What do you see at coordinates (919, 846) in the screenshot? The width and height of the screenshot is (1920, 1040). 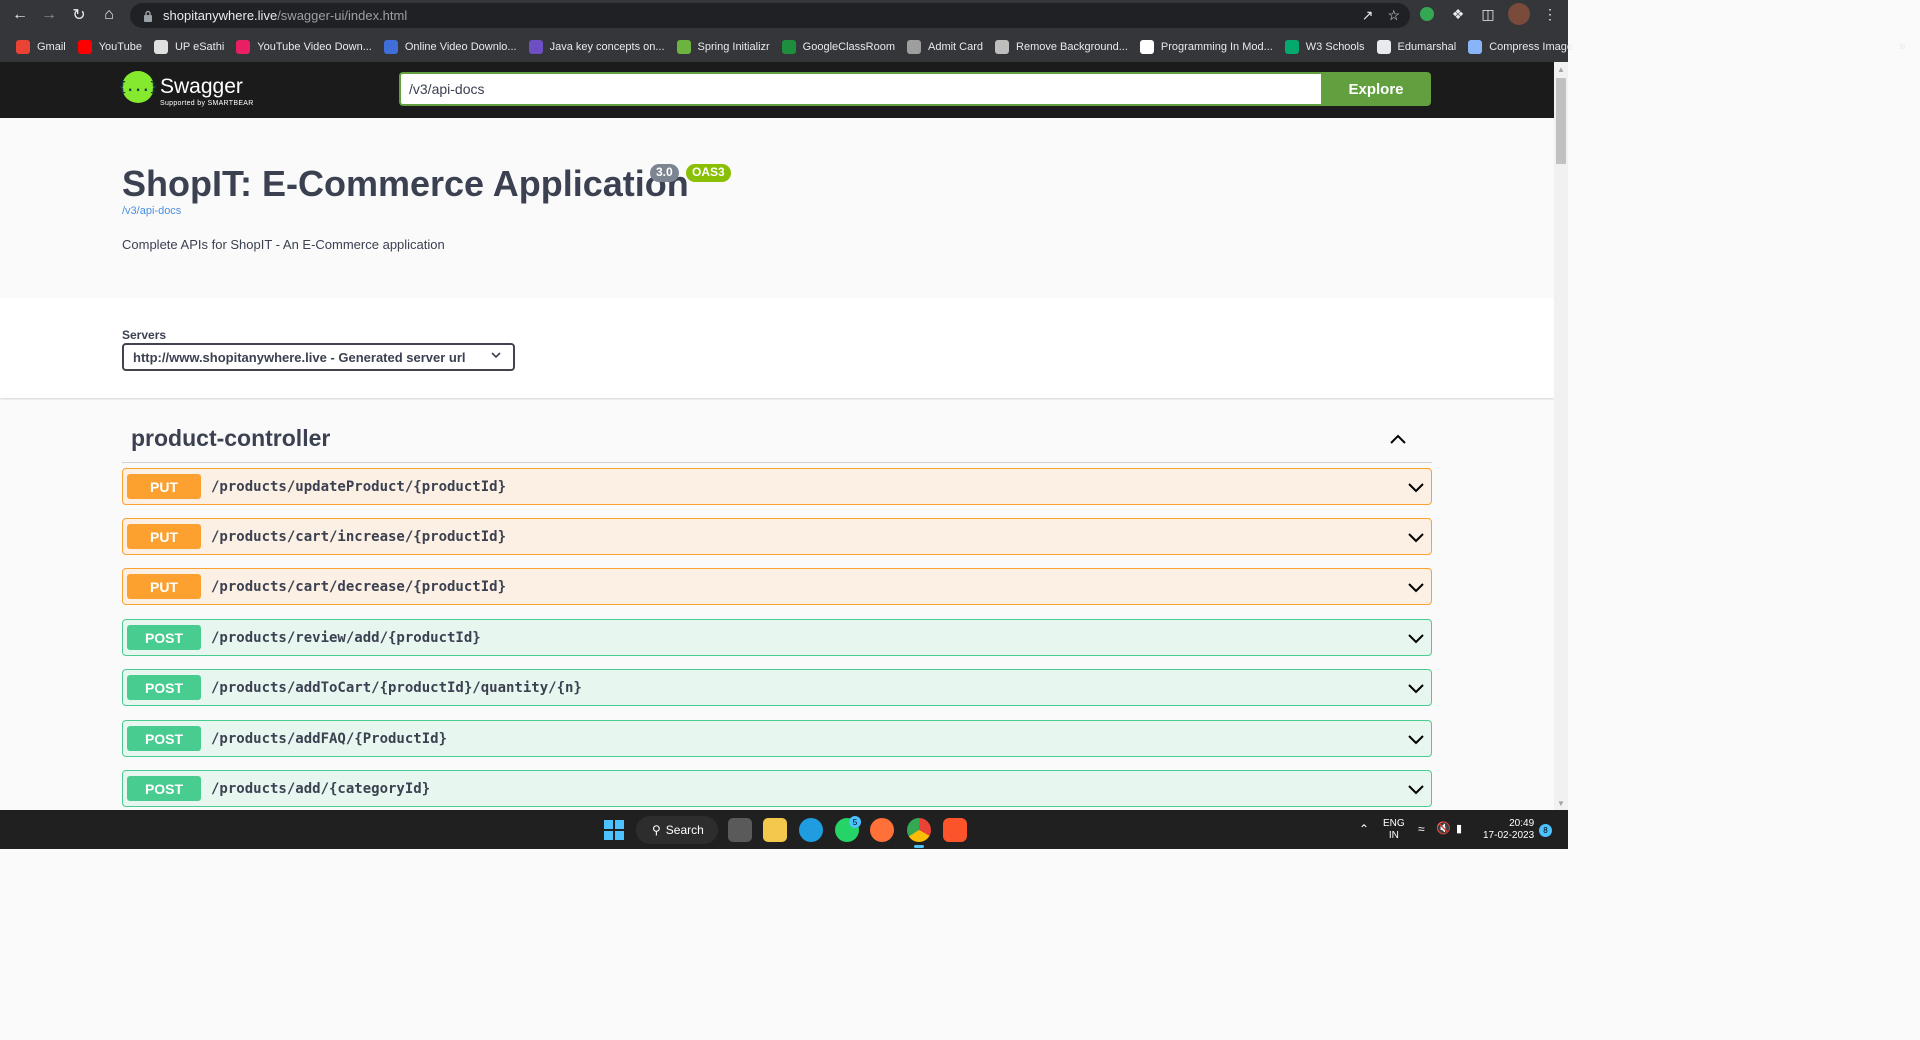 I see `active-app-indicator` at bounding box center [919, 846].